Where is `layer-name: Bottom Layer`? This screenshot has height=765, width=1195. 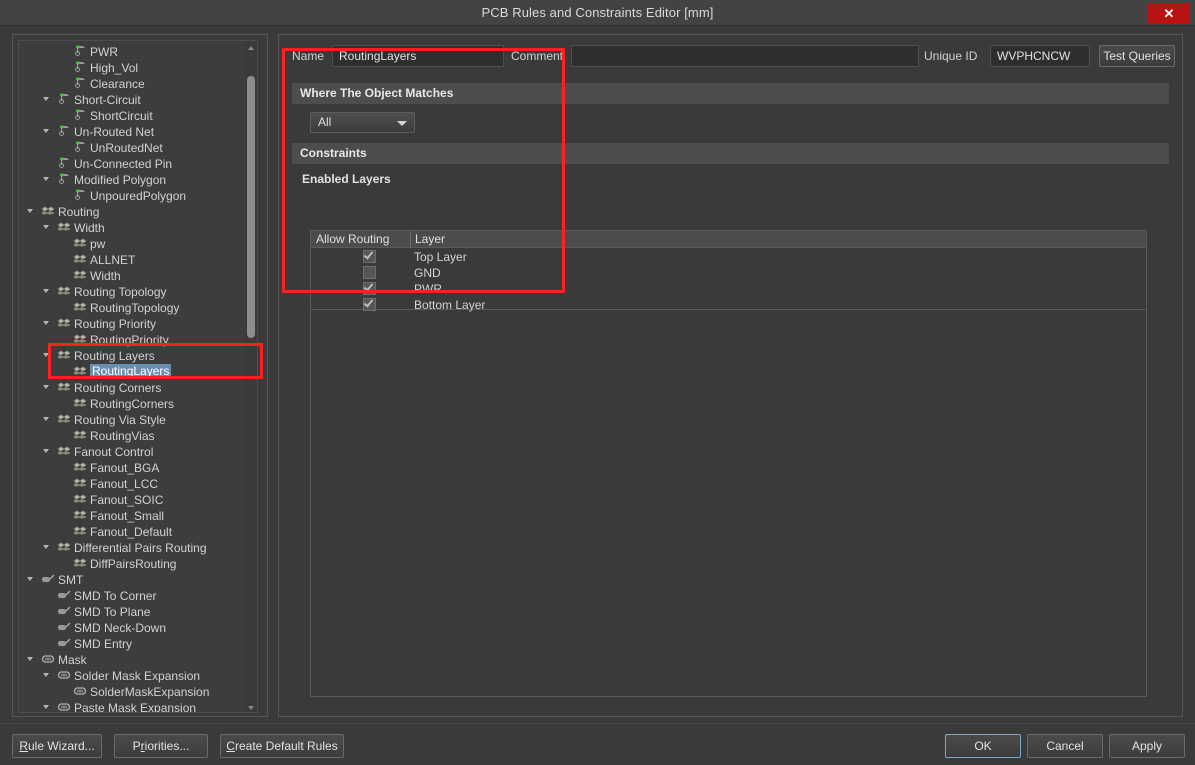 layer-name: Bottom Layer is located at coordinates (450, 305).